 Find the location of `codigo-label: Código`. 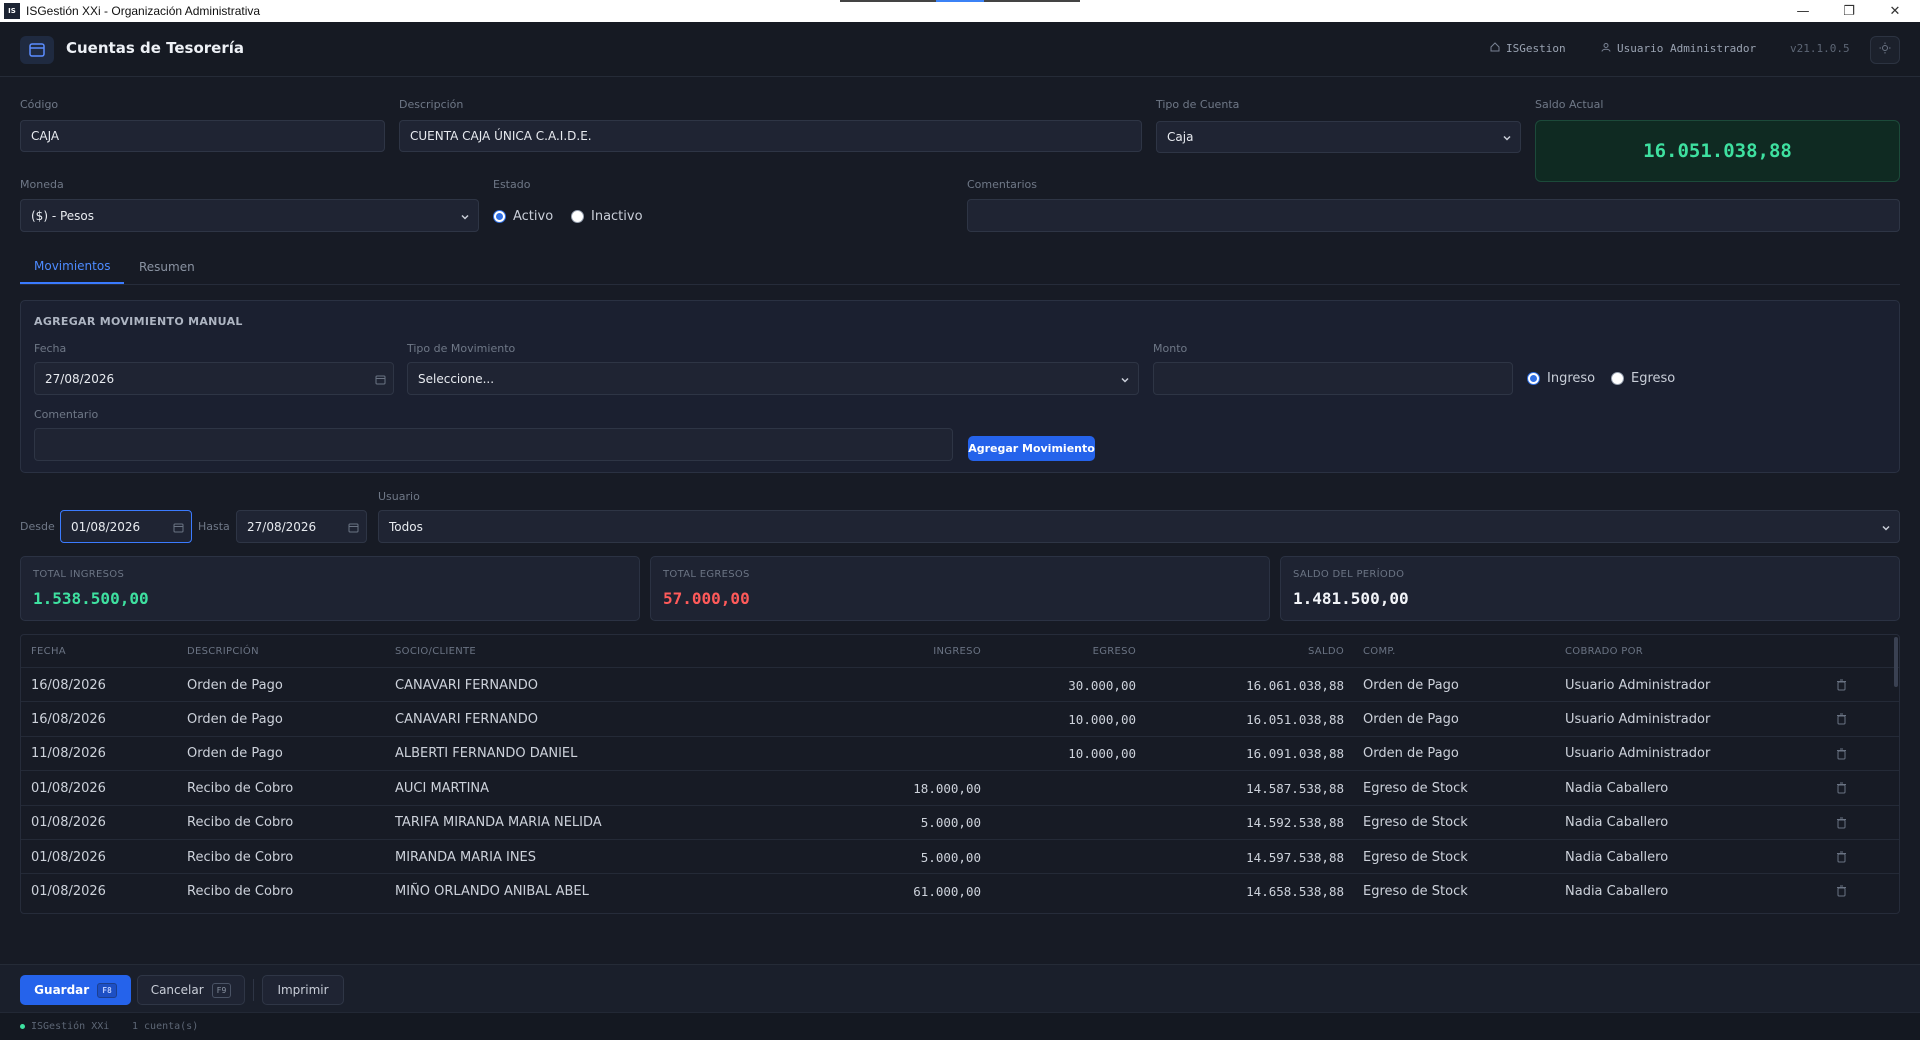

codigo-label: Código is located at coordinates (39, 104).